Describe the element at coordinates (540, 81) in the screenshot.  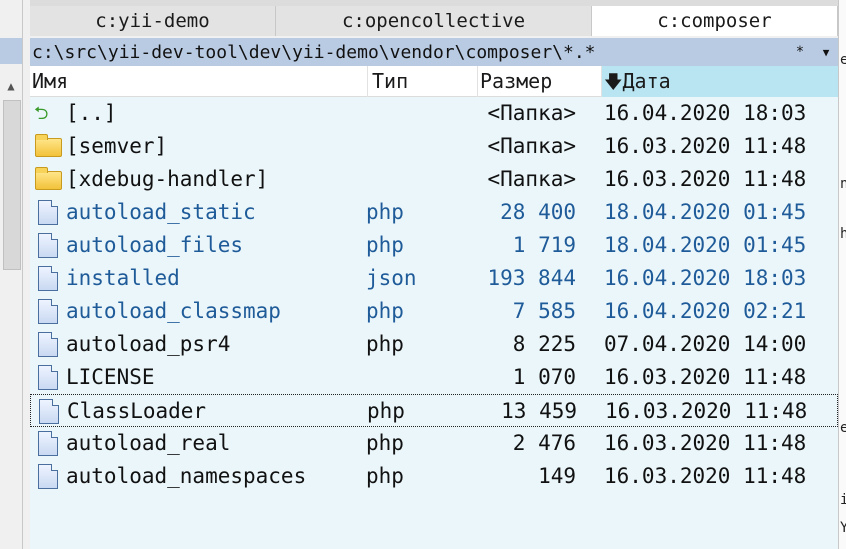
I see `column-header-size: Размер` at that location.